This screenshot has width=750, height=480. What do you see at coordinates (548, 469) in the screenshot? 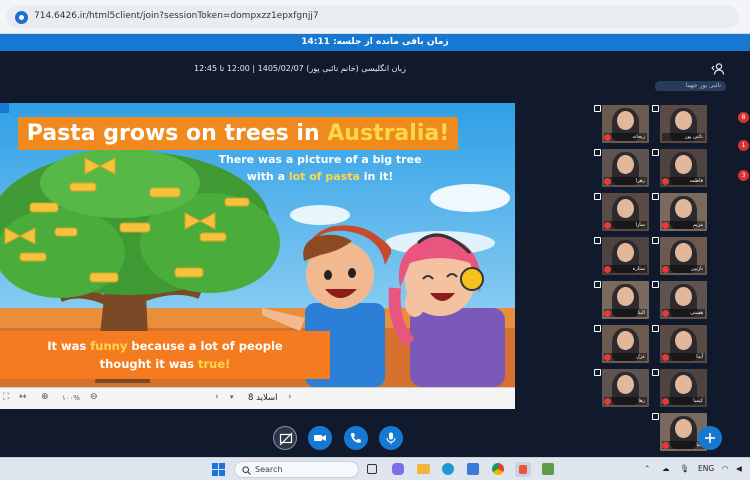
I see `app-extra-icon` at bounding box center [548, 469].